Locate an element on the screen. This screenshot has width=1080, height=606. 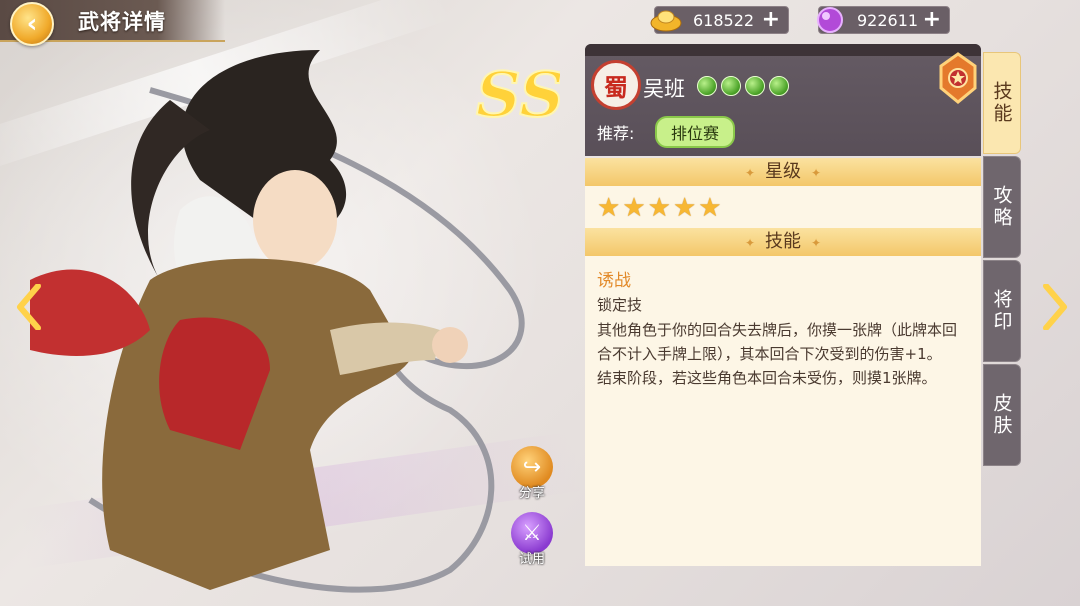
skill-desc-line: 结束阶段，若这些角色本回合未受伤，则摸1张牌。 is located at coordinates (767, 378).